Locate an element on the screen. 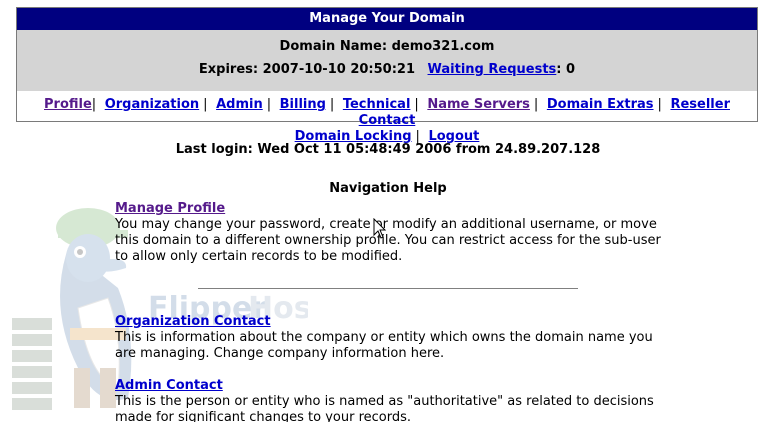 The image size is (776, 422). admin-contact-link: Admin Contact is located at coordinates (395, 386).